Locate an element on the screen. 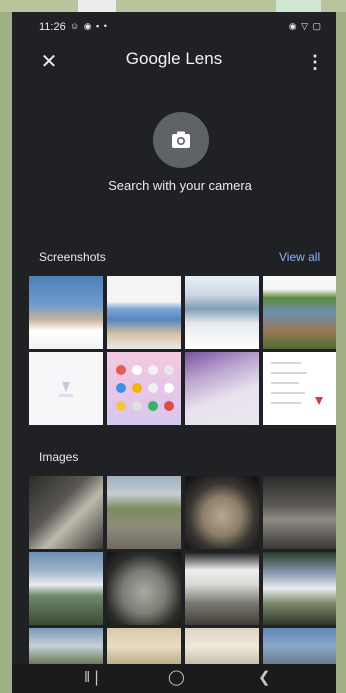 The height and width of the screenshot is (693, 346). camera-label: Search with your camera is located at coordinates (180, 185).